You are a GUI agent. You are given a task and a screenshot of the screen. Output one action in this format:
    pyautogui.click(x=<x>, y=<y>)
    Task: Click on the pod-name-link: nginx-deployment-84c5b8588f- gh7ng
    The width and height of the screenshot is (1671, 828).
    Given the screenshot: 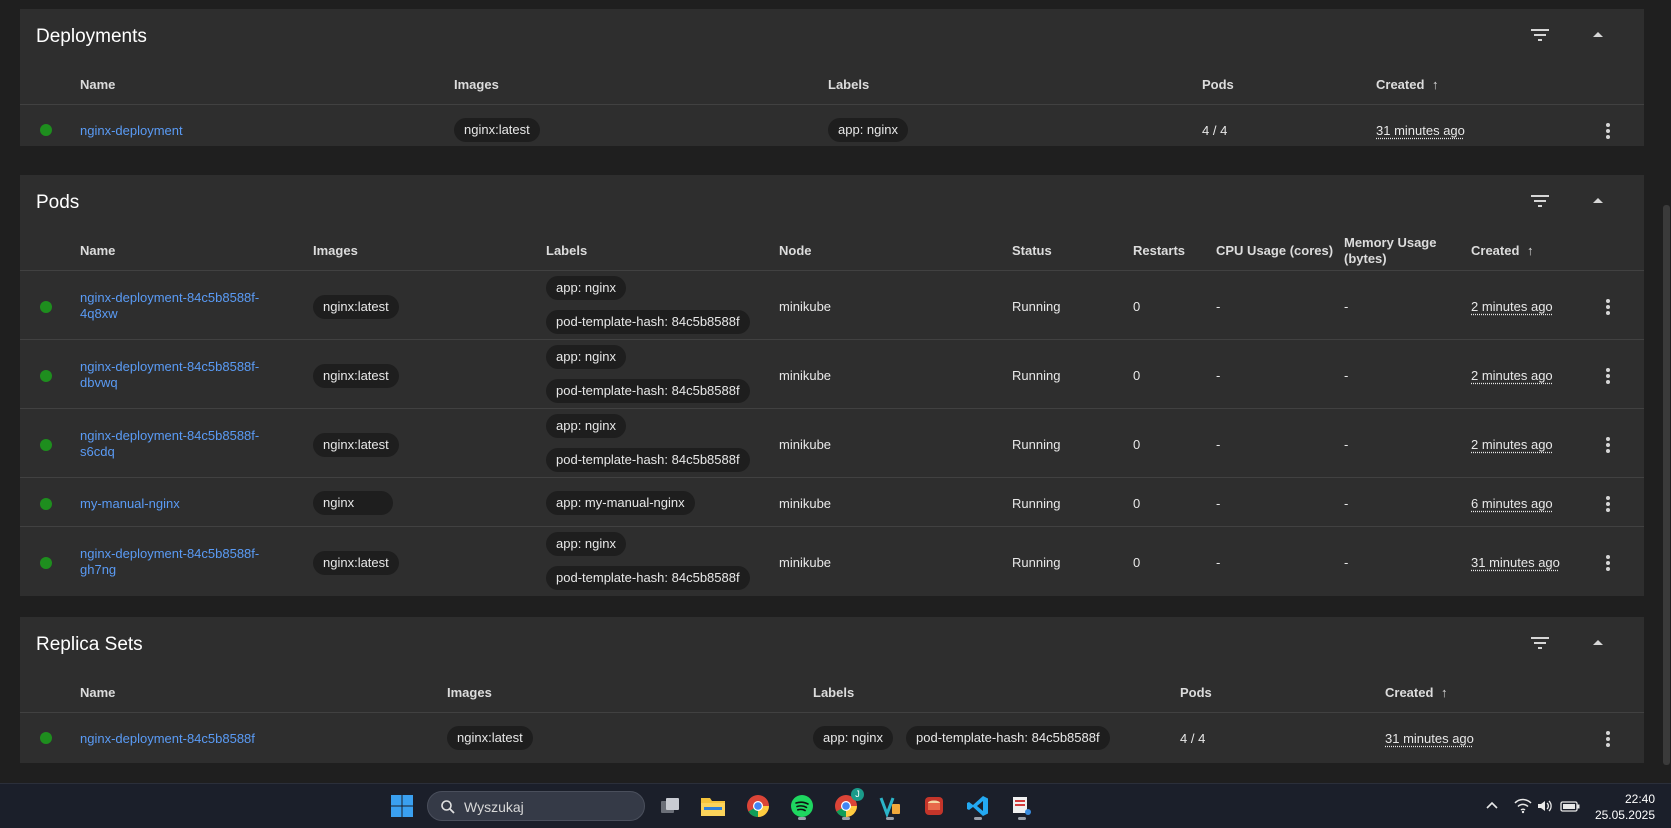 What is the action you would take?
    pyautogui.click(x=182, y=562)
    